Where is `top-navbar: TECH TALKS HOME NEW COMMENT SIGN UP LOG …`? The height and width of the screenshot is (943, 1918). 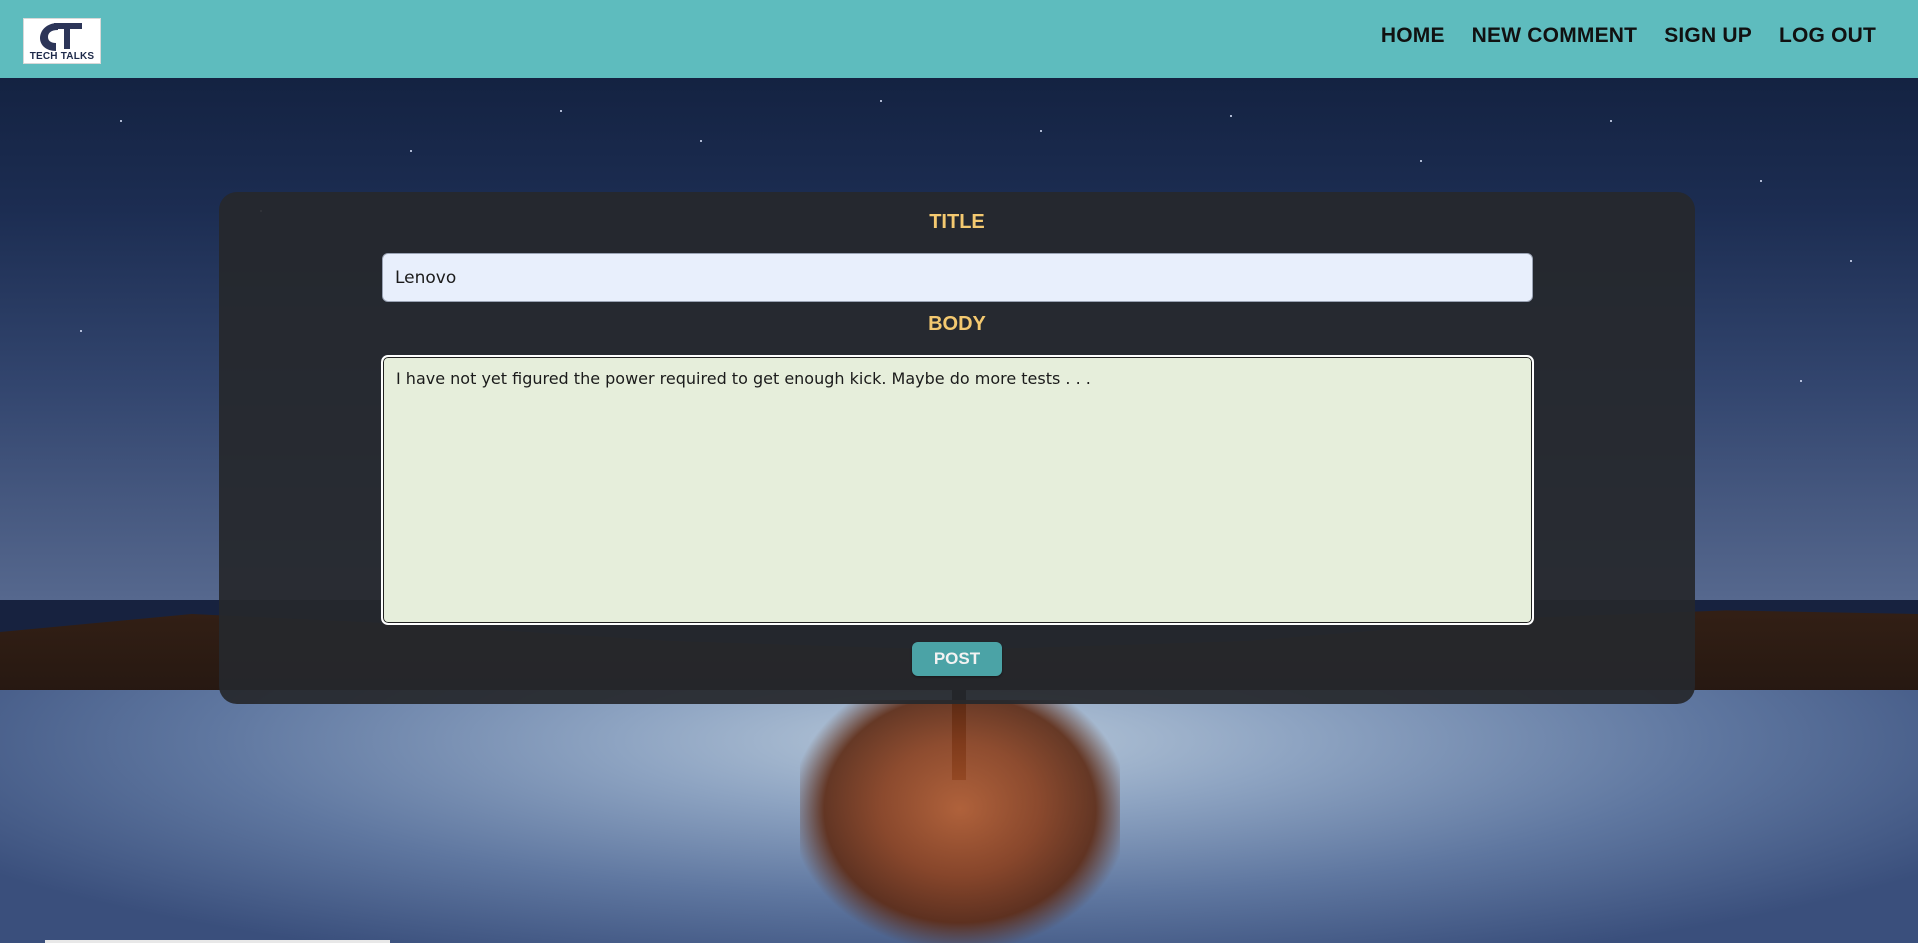
top-navbar: TECH TALKS HOME NEW COMMENT SIGN UP LOG … is located at coordinates (959, 39).